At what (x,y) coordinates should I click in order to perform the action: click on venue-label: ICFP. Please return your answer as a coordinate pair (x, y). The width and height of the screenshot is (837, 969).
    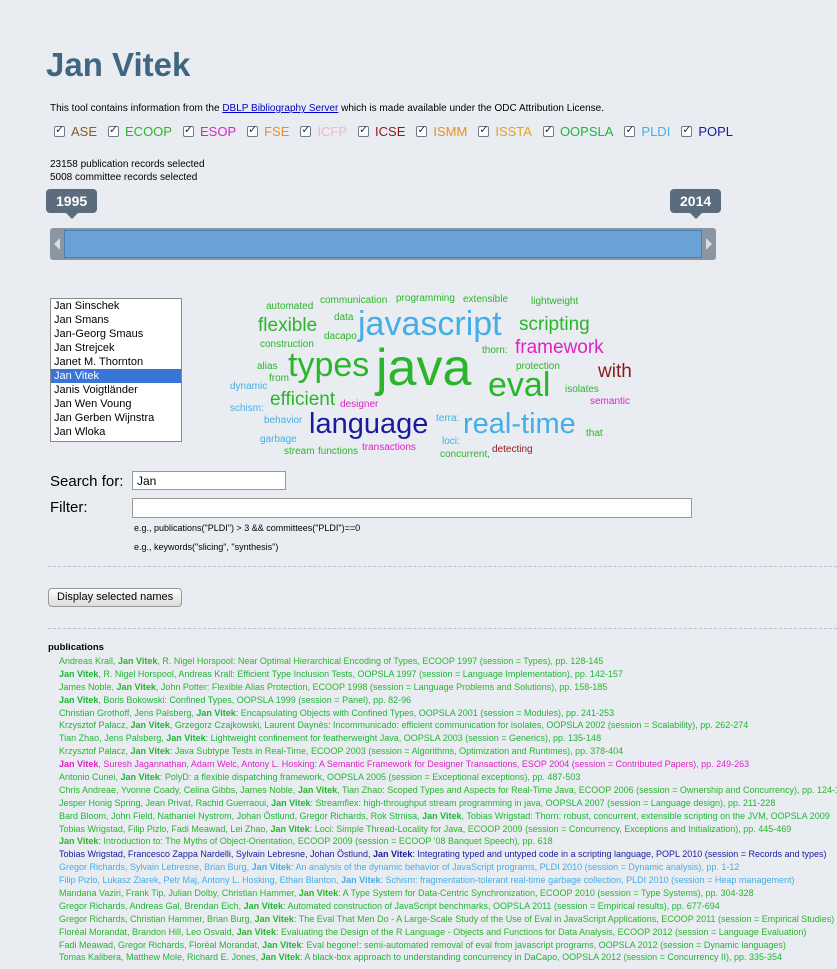
    Looking at the image, I should click on (332, 131).